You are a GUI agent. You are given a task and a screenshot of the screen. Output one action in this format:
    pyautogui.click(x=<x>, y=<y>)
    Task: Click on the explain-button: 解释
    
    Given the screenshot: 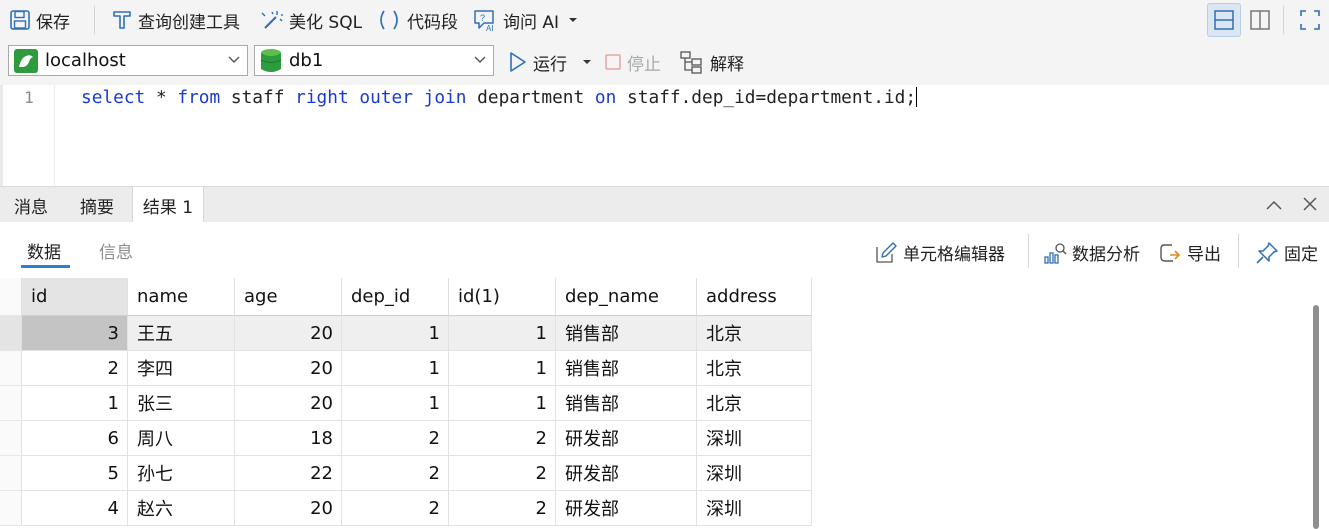 What is the action you would take?
    pyautogui.click(x=711, y=62)
    